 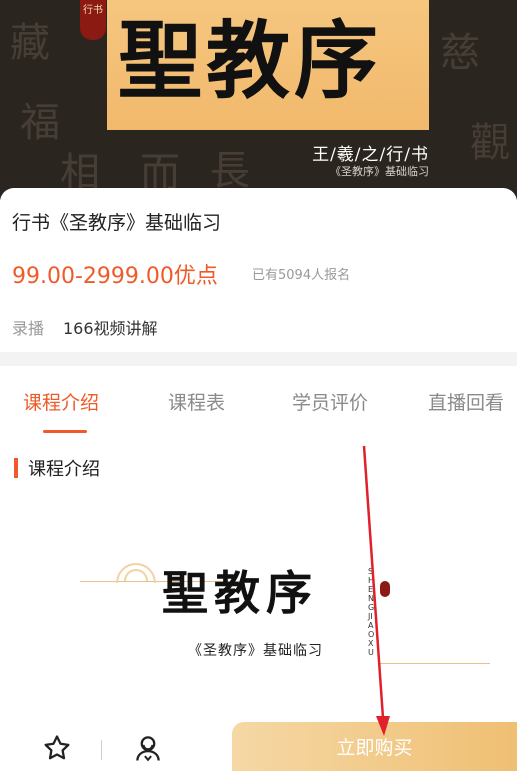 I want to click on intro-title: 聖教序, so click(x=240, y=593).